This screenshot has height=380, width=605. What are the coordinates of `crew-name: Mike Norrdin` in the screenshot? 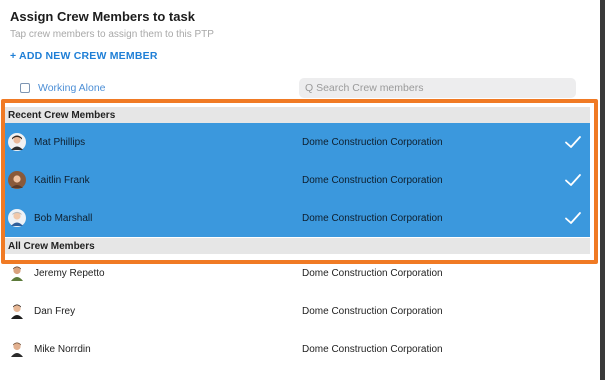 It's located at (62, 349).